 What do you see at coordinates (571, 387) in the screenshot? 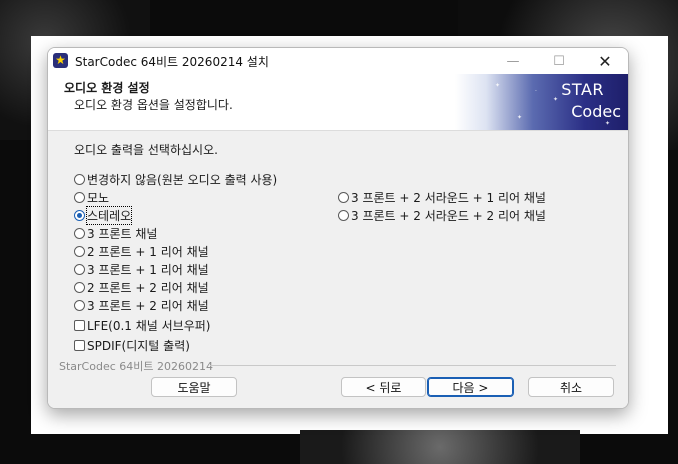
I see `cancel-button: 취소` at bounding box center [571, 387].